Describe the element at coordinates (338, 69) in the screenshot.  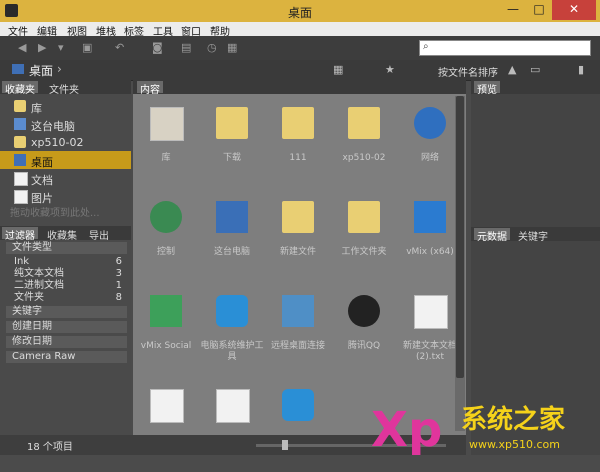
I see `view-mode-icon: ▦` at that location.